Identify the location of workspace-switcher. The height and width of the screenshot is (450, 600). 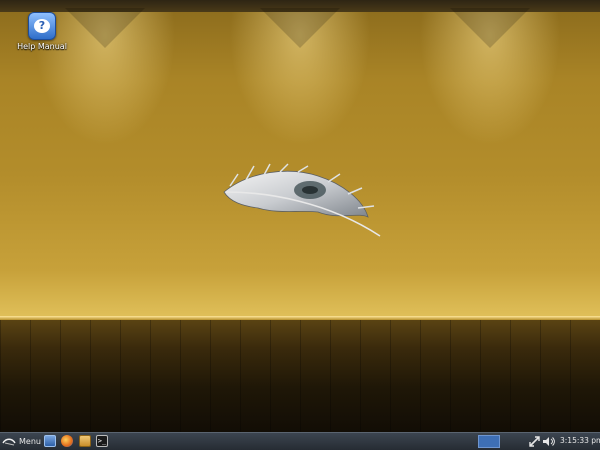
(489, 441).